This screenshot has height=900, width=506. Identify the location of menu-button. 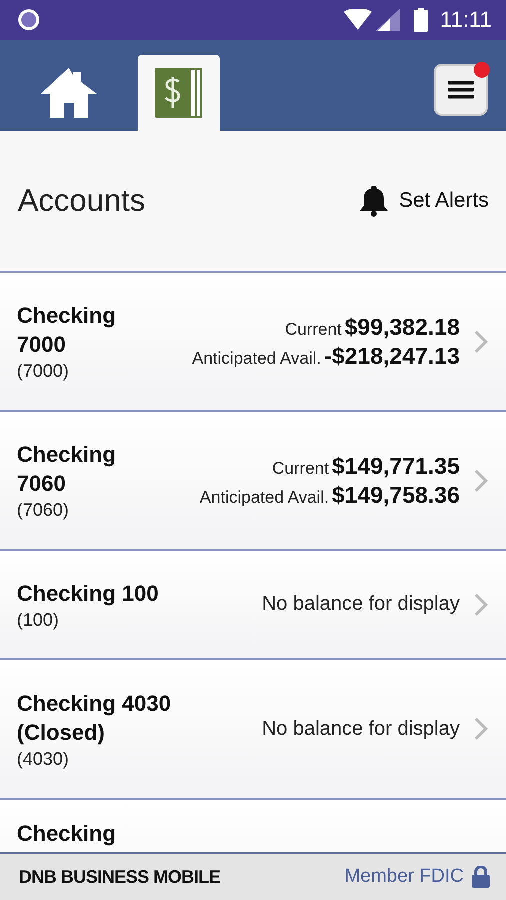
(461, 90).